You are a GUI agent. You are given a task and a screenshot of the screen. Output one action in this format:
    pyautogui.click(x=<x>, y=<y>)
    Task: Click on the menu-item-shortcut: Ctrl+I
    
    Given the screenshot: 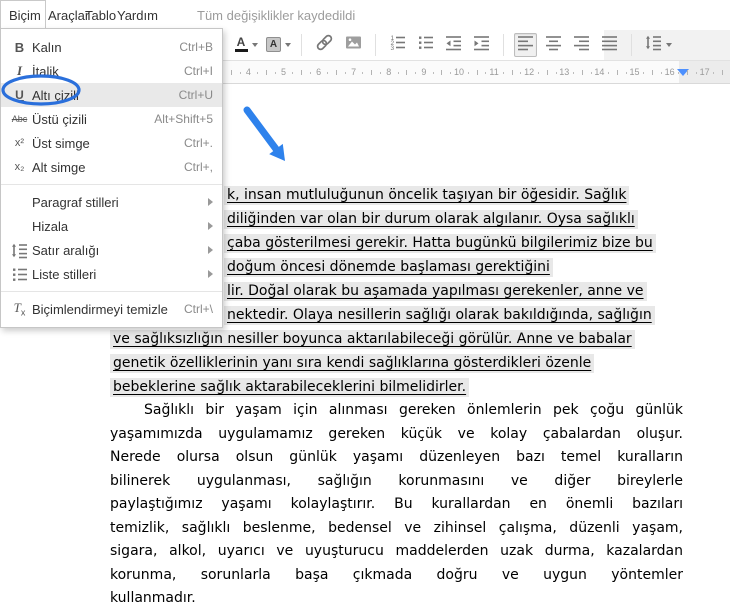 What is the action you would take?
    pyautogui.click(x=198, y=71)
    